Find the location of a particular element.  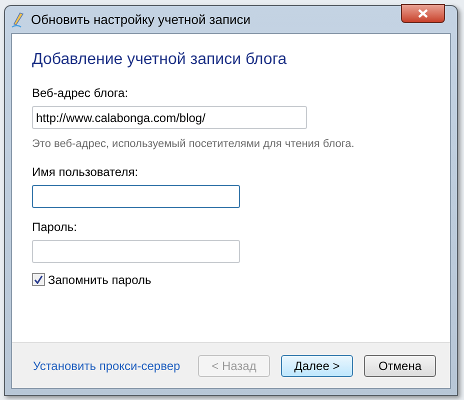

close-icon is located at coordinates (423, 13).